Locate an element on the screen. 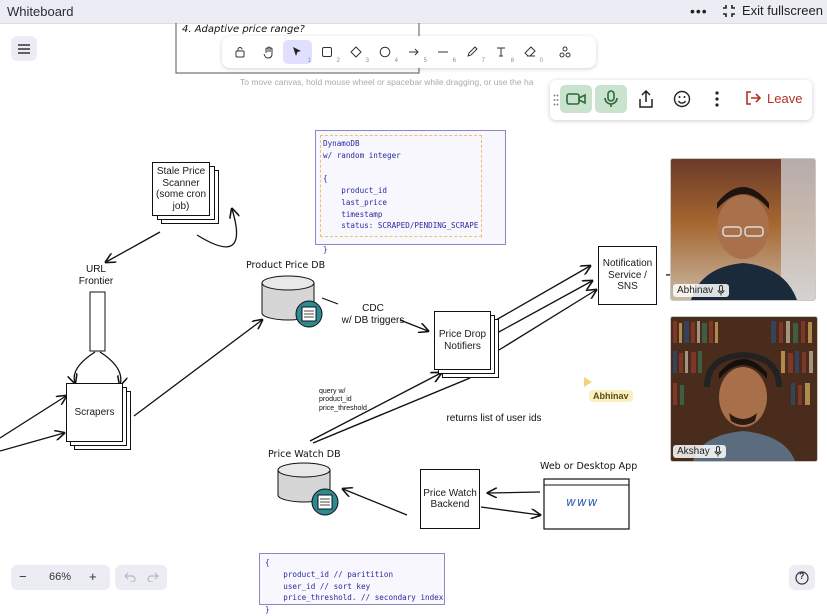 Image resolution: width=827 pixels, height=616 pixels. hand-icon is located at coordinates (267, 52).